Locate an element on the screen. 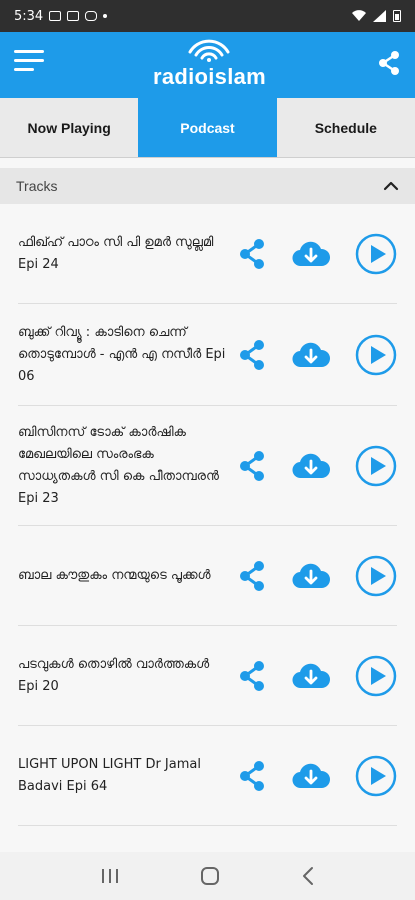  track-item: ഫിഖ്ഹ് പാഠം സി പി ഉമർ സുല്ലമി Epi 24 is located at coordinates (207, 254).